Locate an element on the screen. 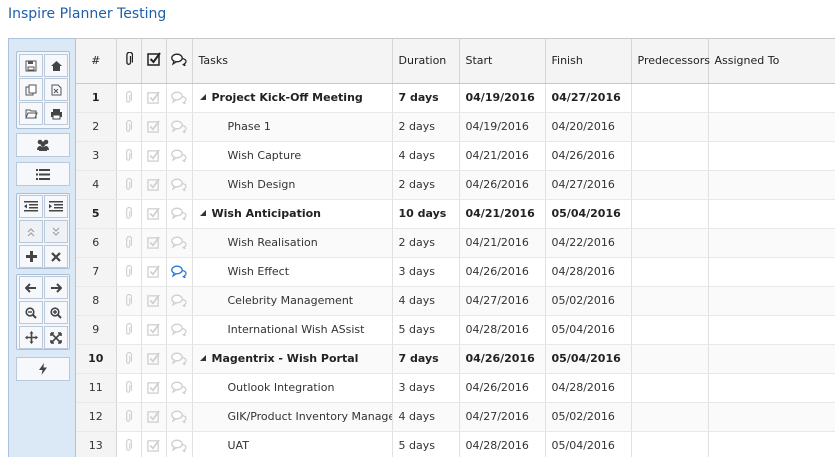 The width and height of the screenshot is (835, 457). task-name-cell: UAT is located at coordinates (292, 444).